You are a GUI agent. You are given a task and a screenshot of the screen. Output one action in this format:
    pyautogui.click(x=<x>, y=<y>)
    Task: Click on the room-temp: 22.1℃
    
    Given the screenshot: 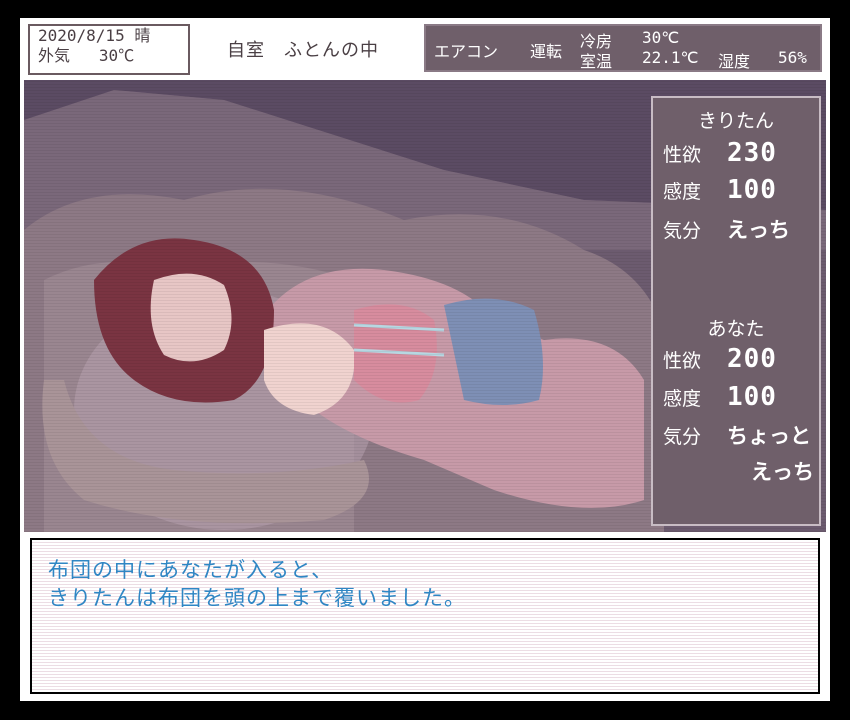 What is the action you would take?
    pyautogui.click(x=670, y=57)
    